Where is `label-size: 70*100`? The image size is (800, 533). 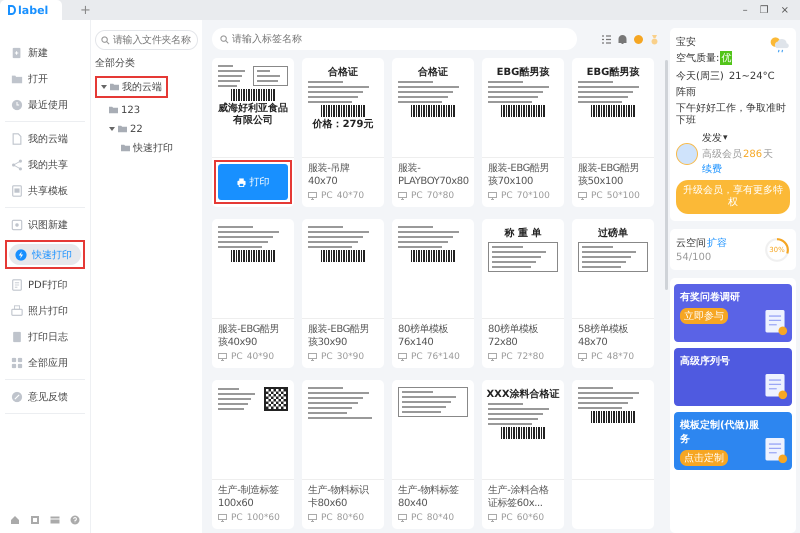
label-size: 70*100 is located at coordinates (533, 196).